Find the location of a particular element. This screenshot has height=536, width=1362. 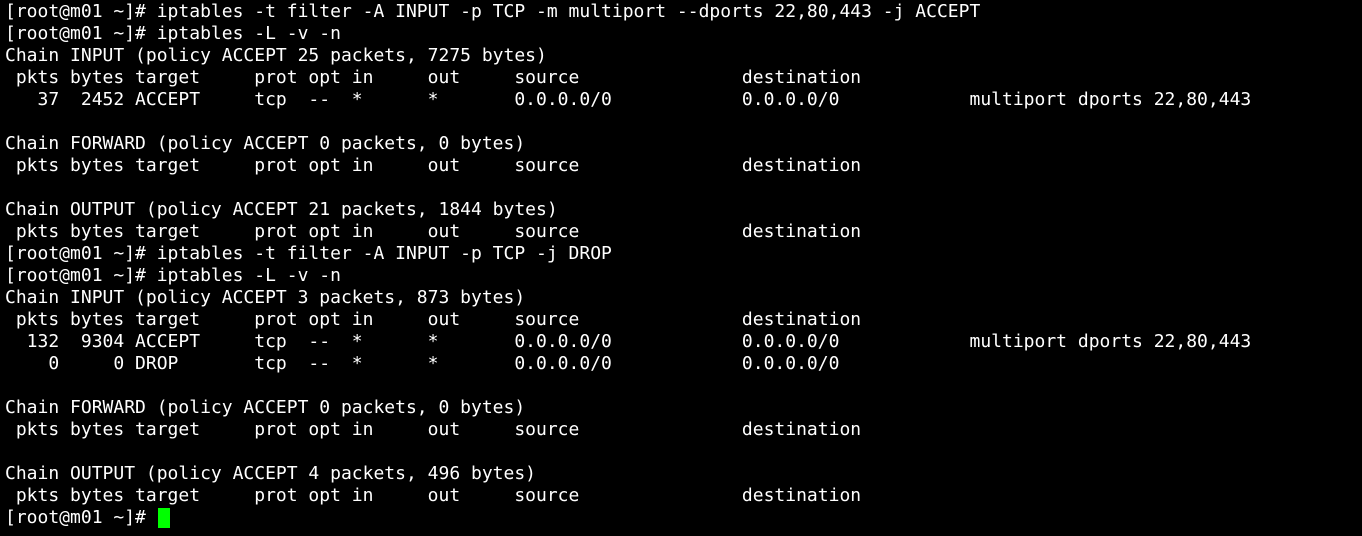

command-prompt-line: [root@m01 ~]# is located at coordinates (683, 518).